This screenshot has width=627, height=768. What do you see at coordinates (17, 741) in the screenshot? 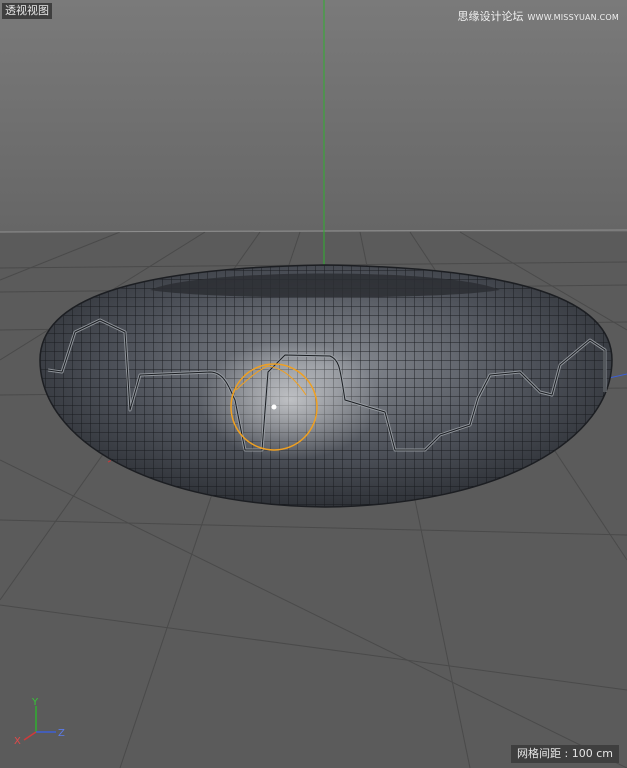
I see `axis-x-label: X` at bounding box center [17, 741].